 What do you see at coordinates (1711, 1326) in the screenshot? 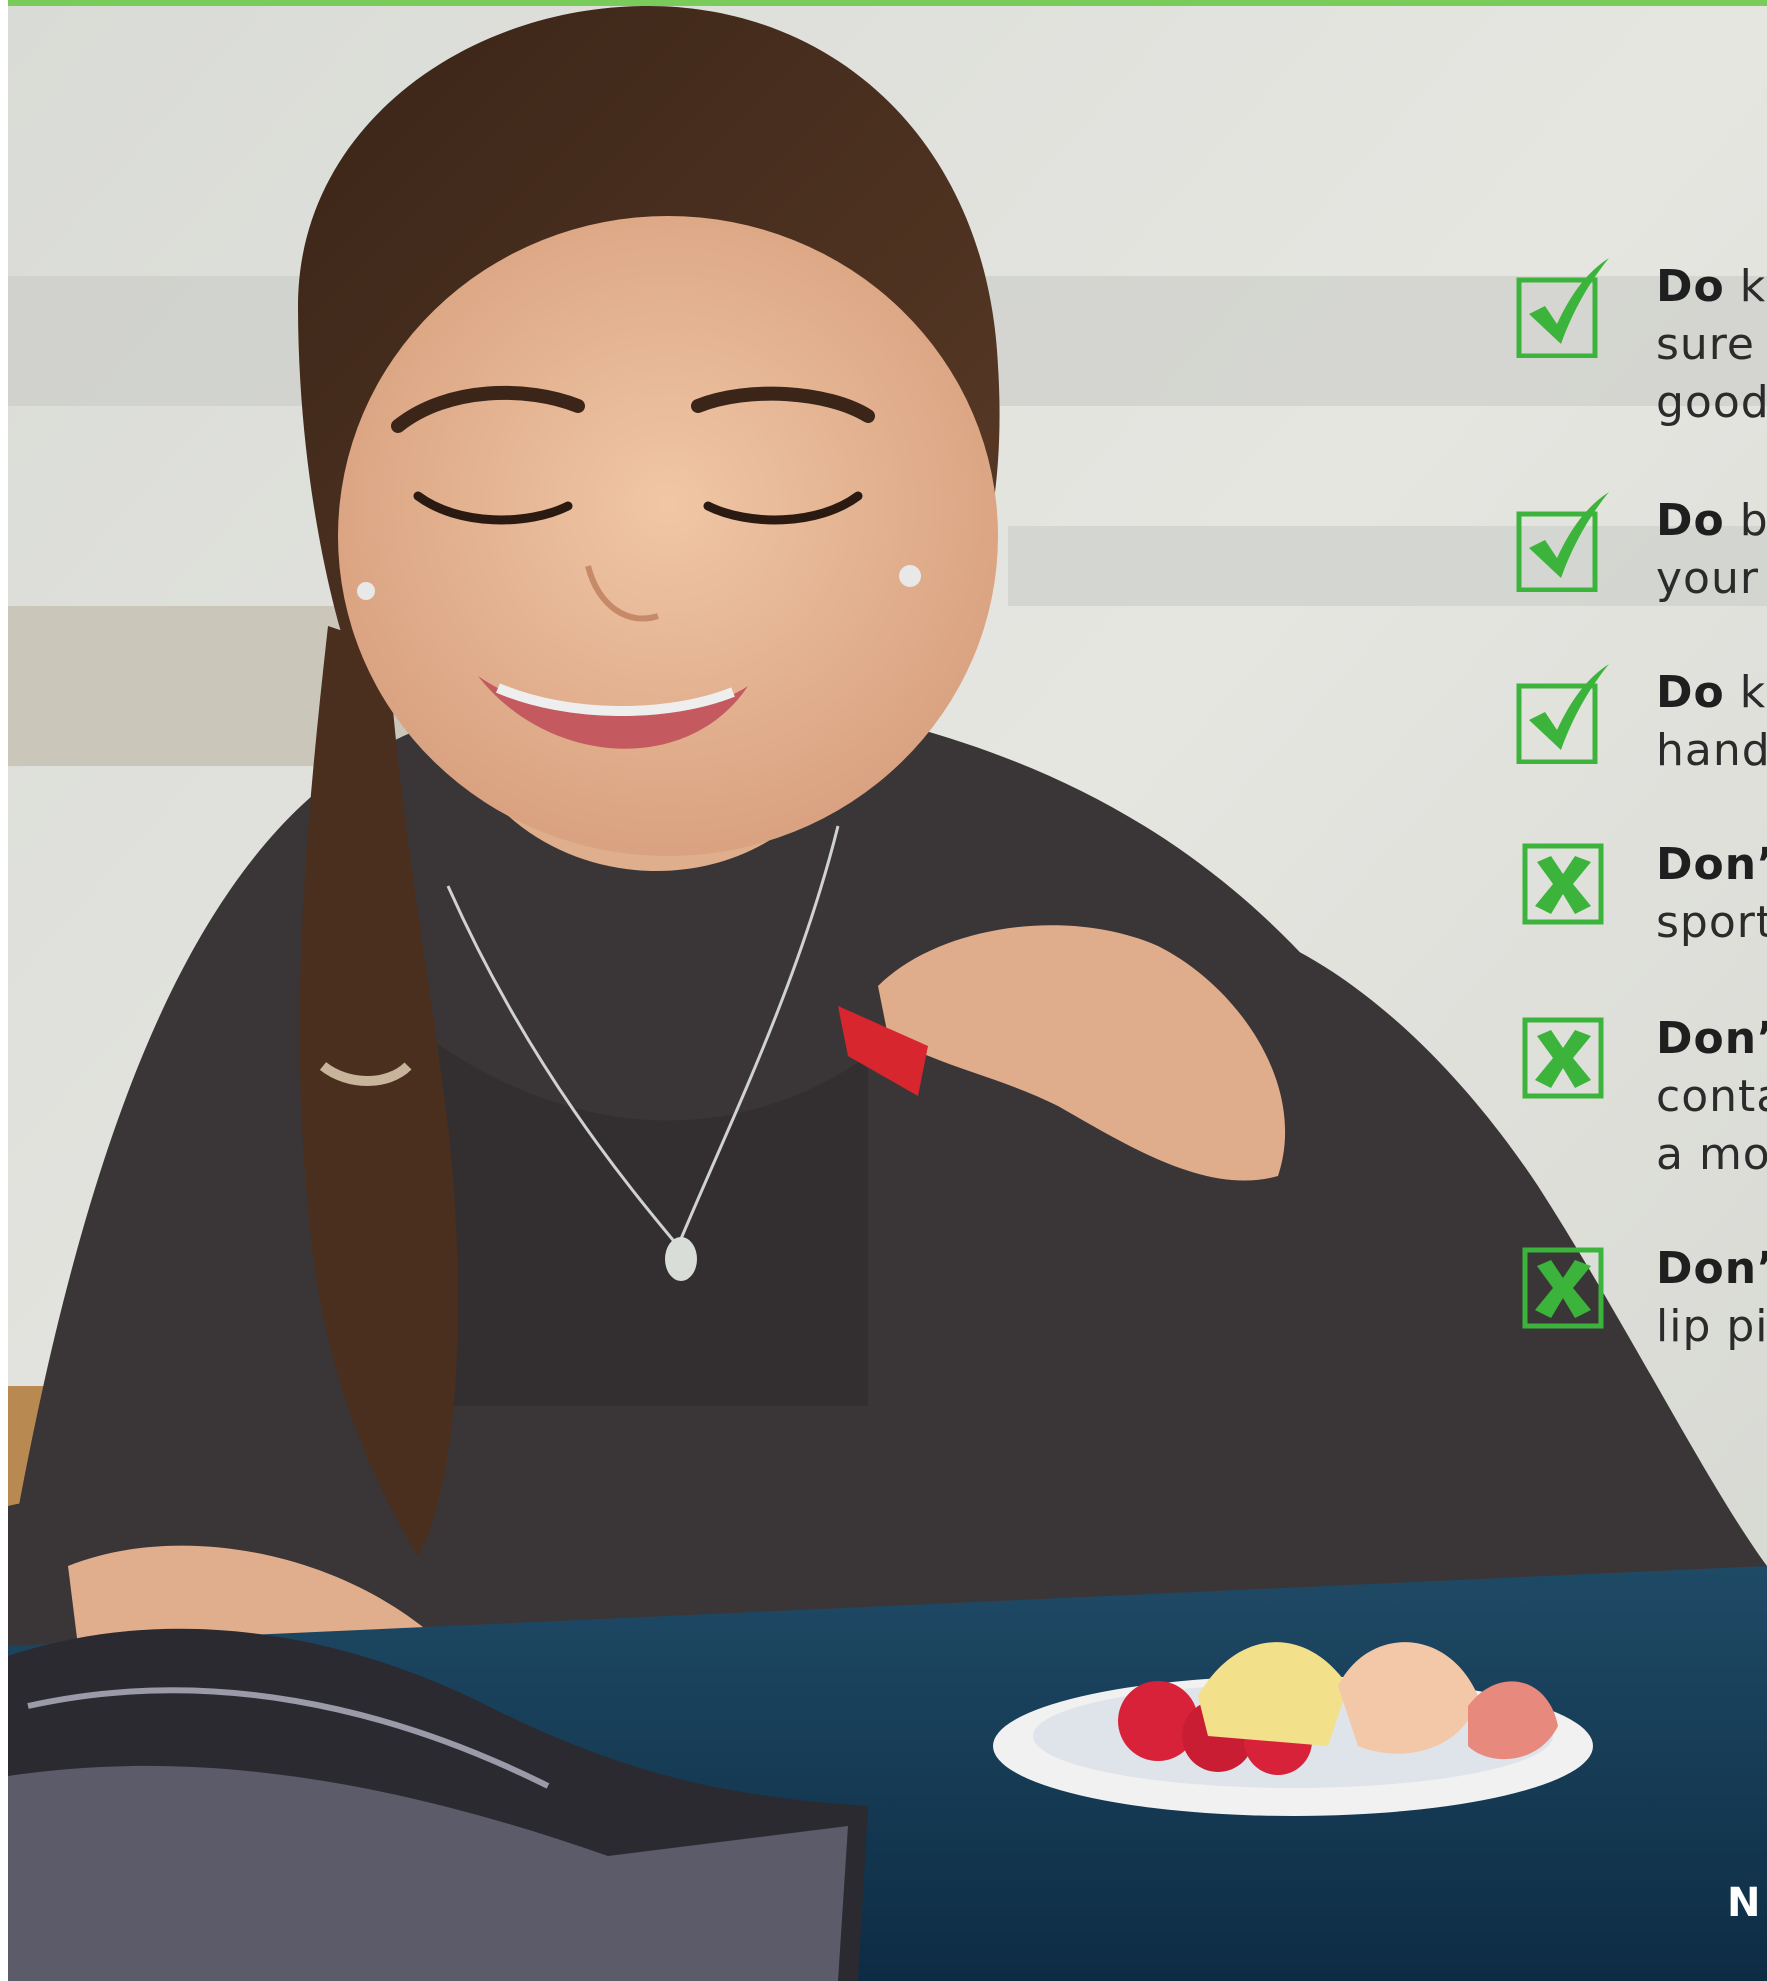
I see `tip-line: lip pi` at bounding box center [1711, 1326].